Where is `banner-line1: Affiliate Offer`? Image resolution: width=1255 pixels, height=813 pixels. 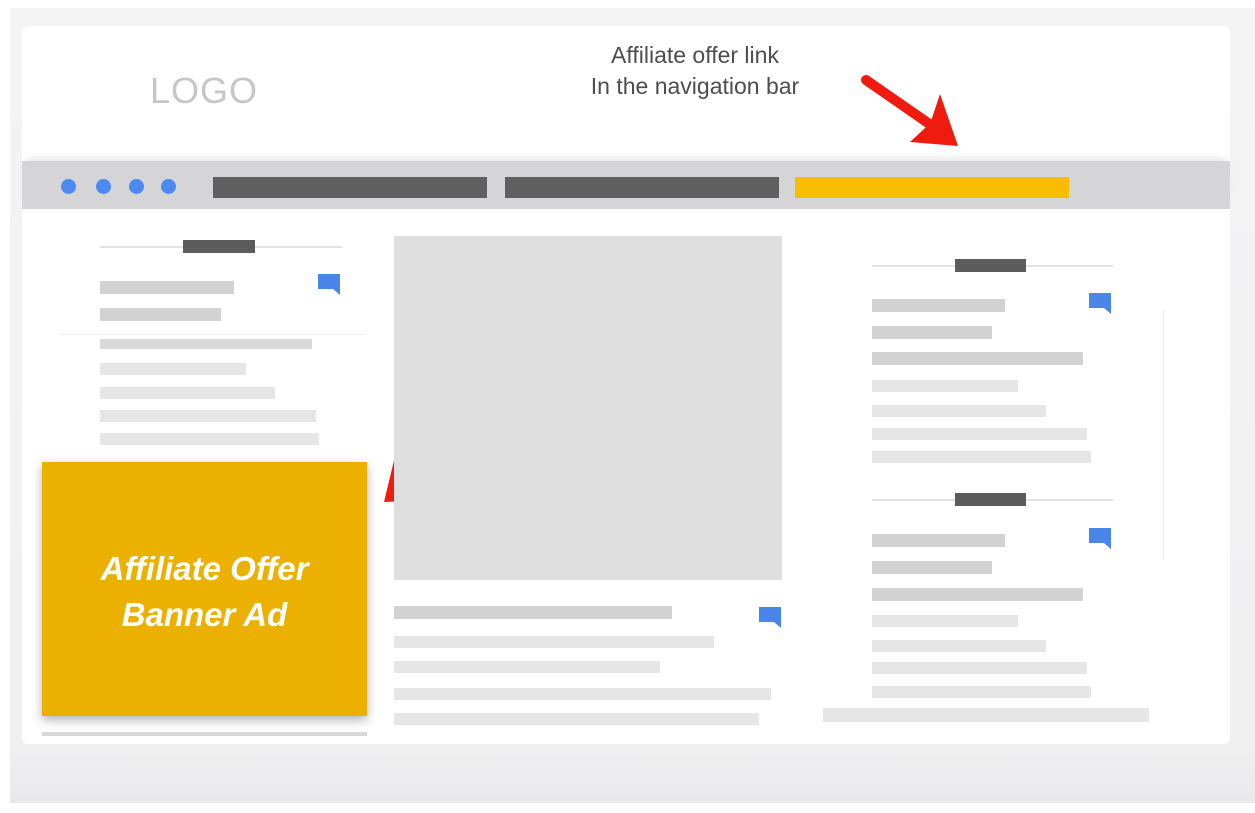 banner-line1: Affiliate Offer is located at coordinates (204, 568).